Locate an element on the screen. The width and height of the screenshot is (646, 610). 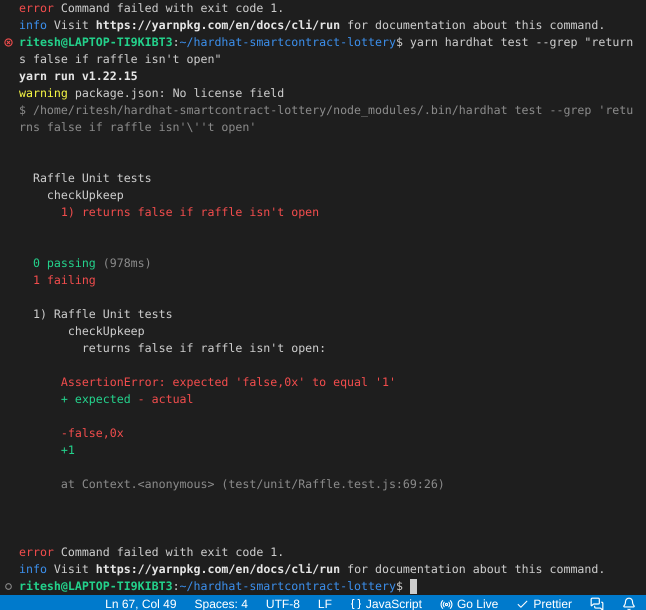
status-item: UTF-8 is located at coordinates (283, 602).